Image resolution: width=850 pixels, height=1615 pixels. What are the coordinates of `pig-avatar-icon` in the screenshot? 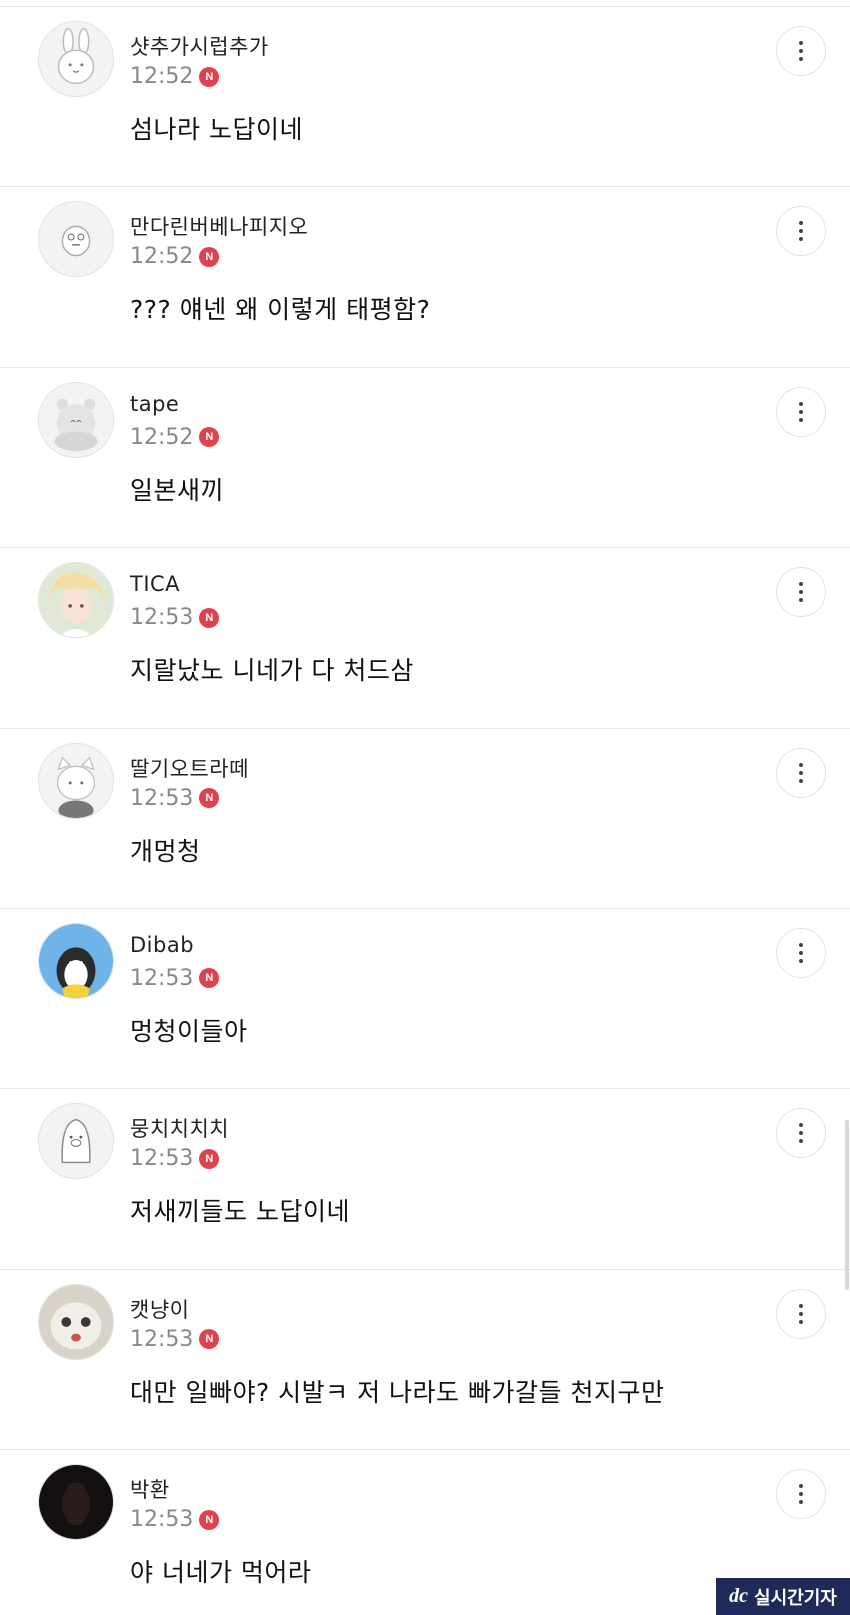 It's located at (76, 1141).